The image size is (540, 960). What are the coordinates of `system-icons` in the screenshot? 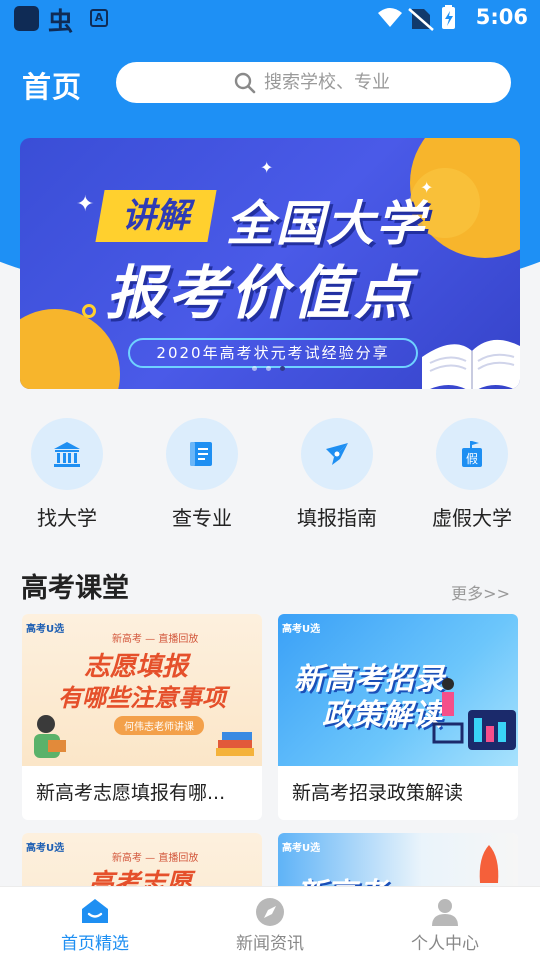 It's located at (421, 20).